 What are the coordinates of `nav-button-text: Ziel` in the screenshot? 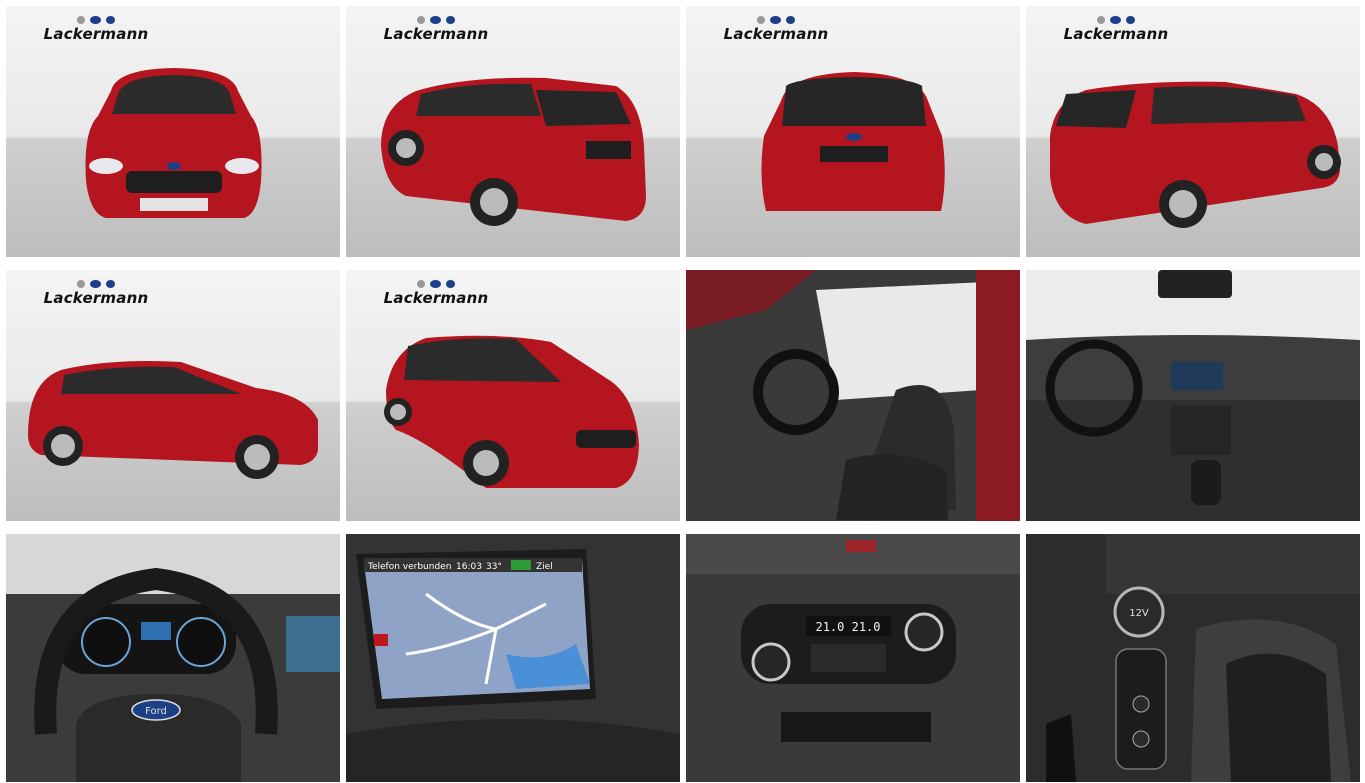 It's located at (544, 567).